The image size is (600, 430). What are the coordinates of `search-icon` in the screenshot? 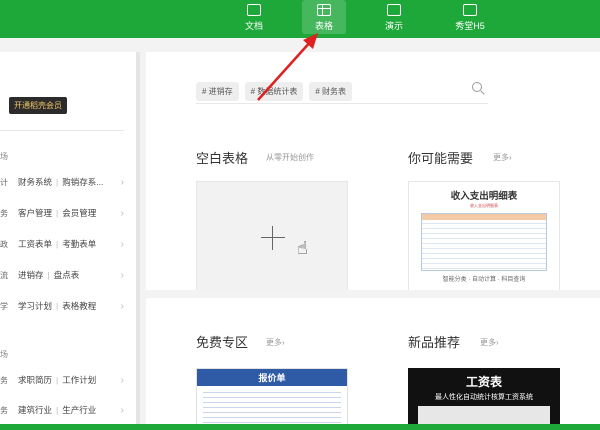 It's located at (477, 87).